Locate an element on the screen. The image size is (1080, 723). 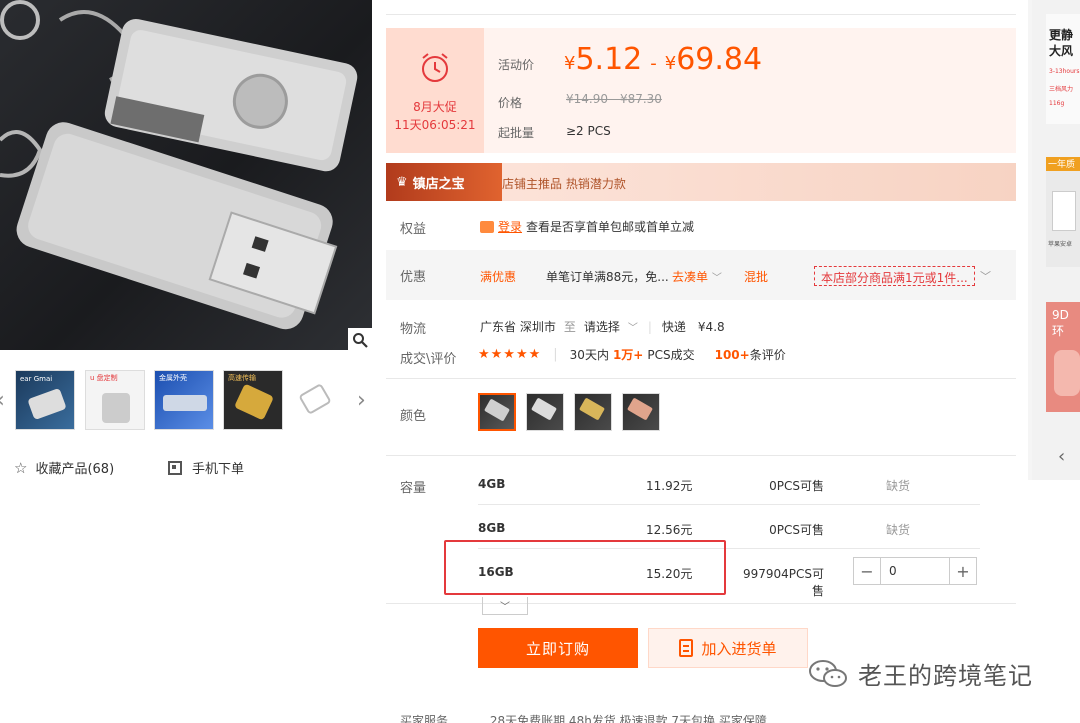
review-suffix: 条评价 is located at coordinates (767, 355).